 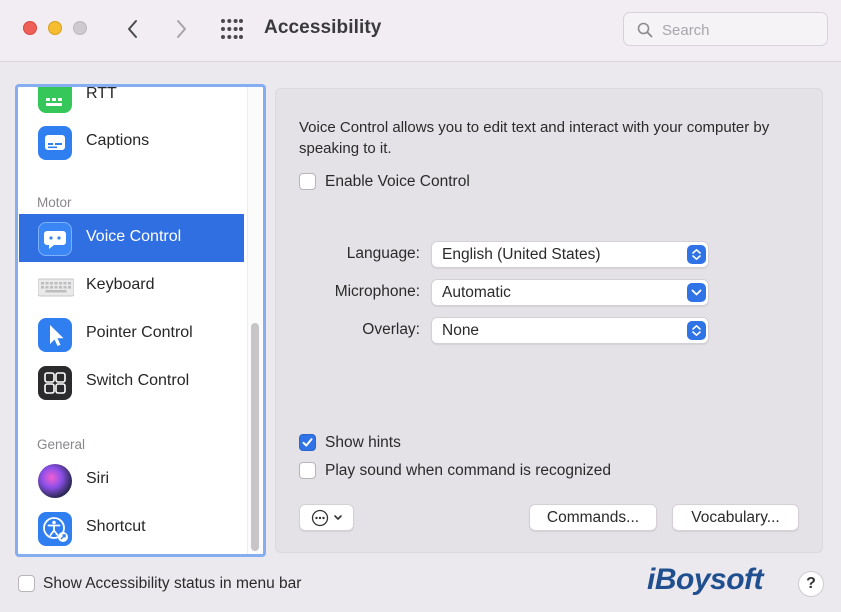 I want to click on more-options-button, so click(x=326, y=517).